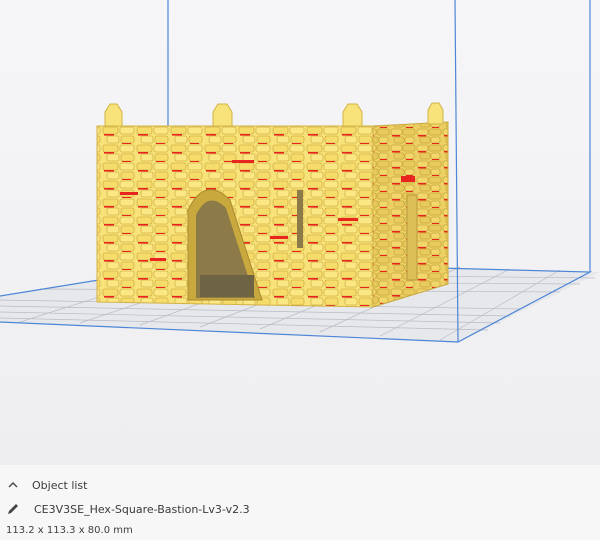 This screenshot has width=600, height=540. I want to click on object-list-label: Object list, so click(60, 485).